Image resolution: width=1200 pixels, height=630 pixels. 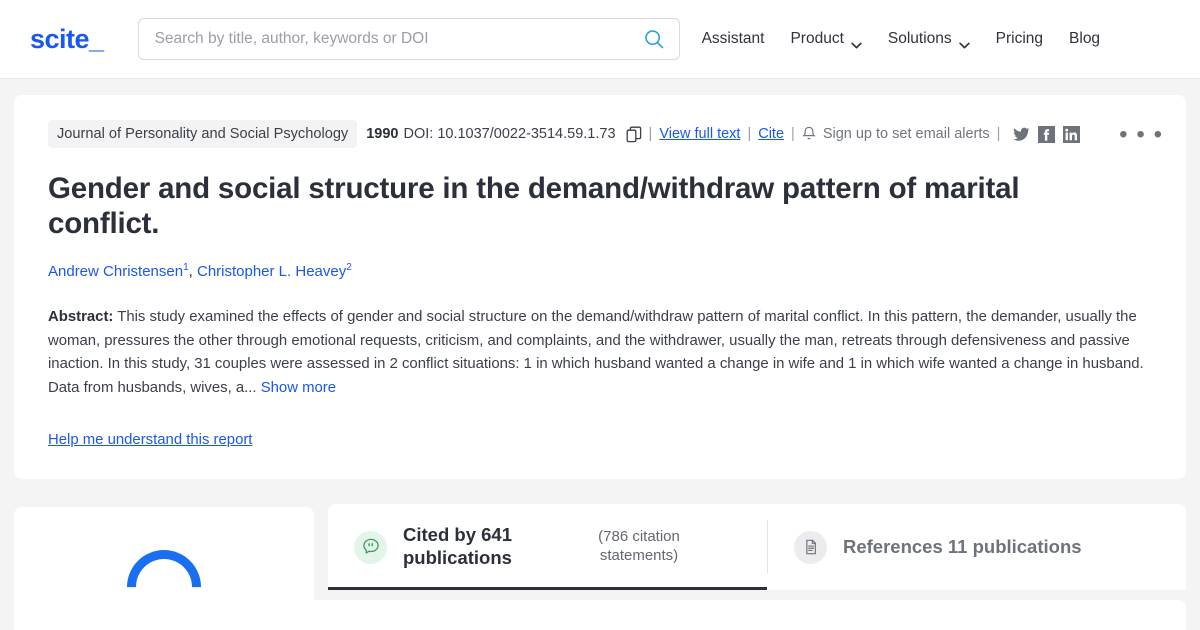 What do you see at coordinates (639, 546) in the screenshot?
I see `citation-statements-count: (786 citation statements)` at bounding box center [639, 546].